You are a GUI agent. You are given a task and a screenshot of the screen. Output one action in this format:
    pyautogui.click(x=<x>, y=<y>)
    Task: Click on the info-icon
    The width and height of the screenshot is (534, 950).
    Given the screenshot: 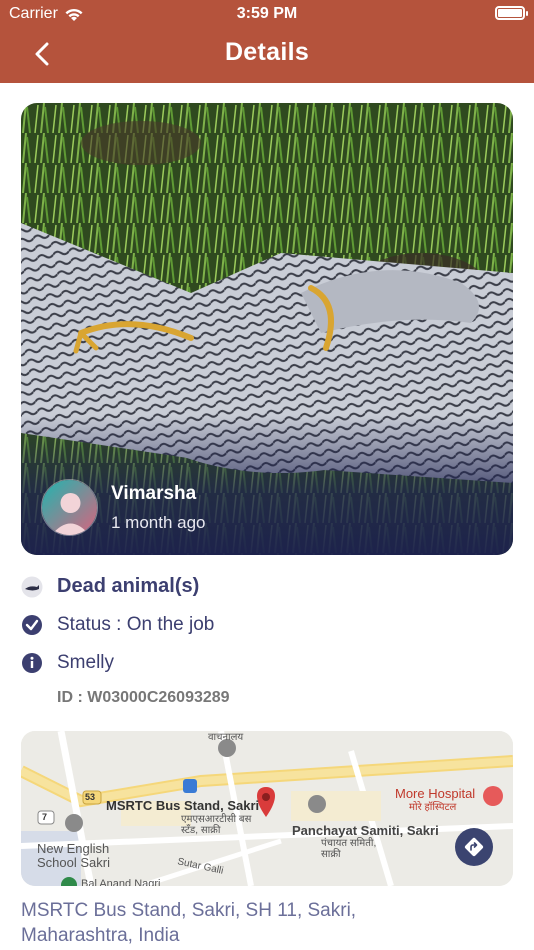 What is the action you would take?
    pyautogui.click(x=32, y=663)
    